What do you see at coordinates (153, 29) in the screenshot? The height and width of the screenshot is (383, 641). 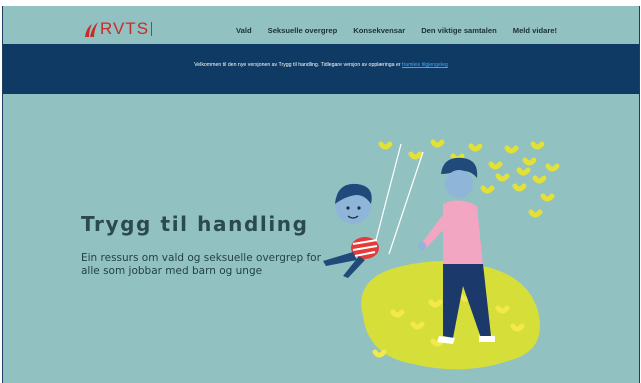 I see `logo-divider` at bounding box center [153, 29].